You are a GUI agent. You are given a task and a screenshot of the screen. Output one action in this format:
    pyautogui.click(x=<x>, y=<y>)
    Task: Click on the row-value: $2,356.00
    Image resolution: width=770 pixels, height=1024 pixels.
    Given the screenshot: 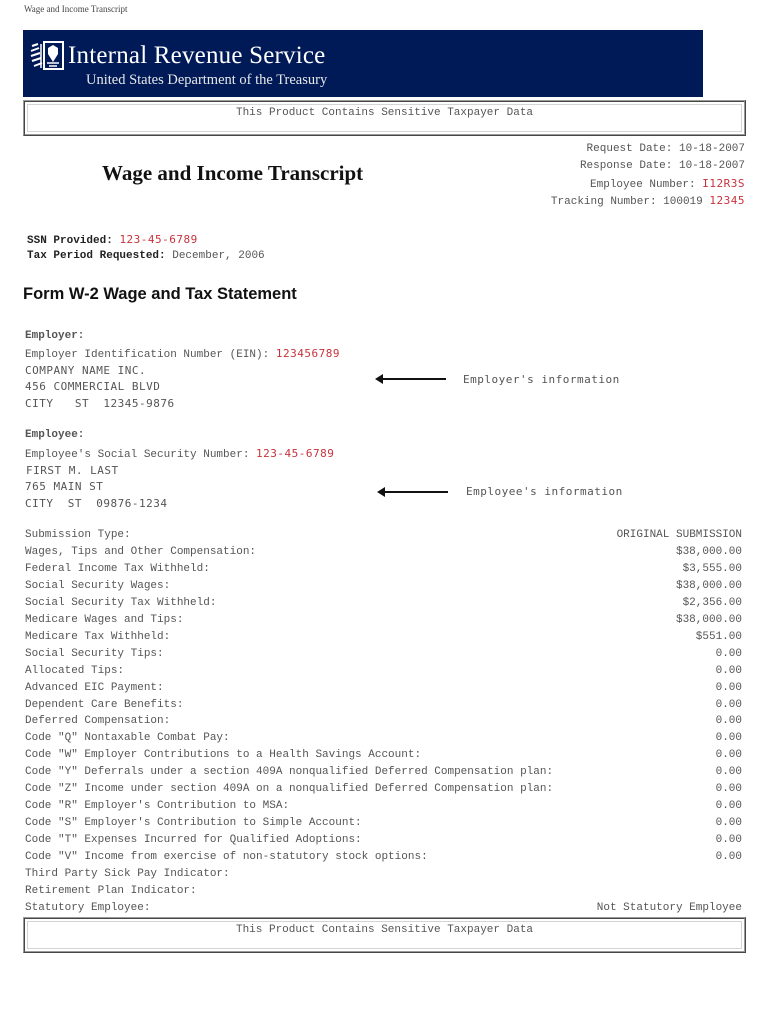 What is the action you would take?
    pyautogui.click(x=712, y=603)
    